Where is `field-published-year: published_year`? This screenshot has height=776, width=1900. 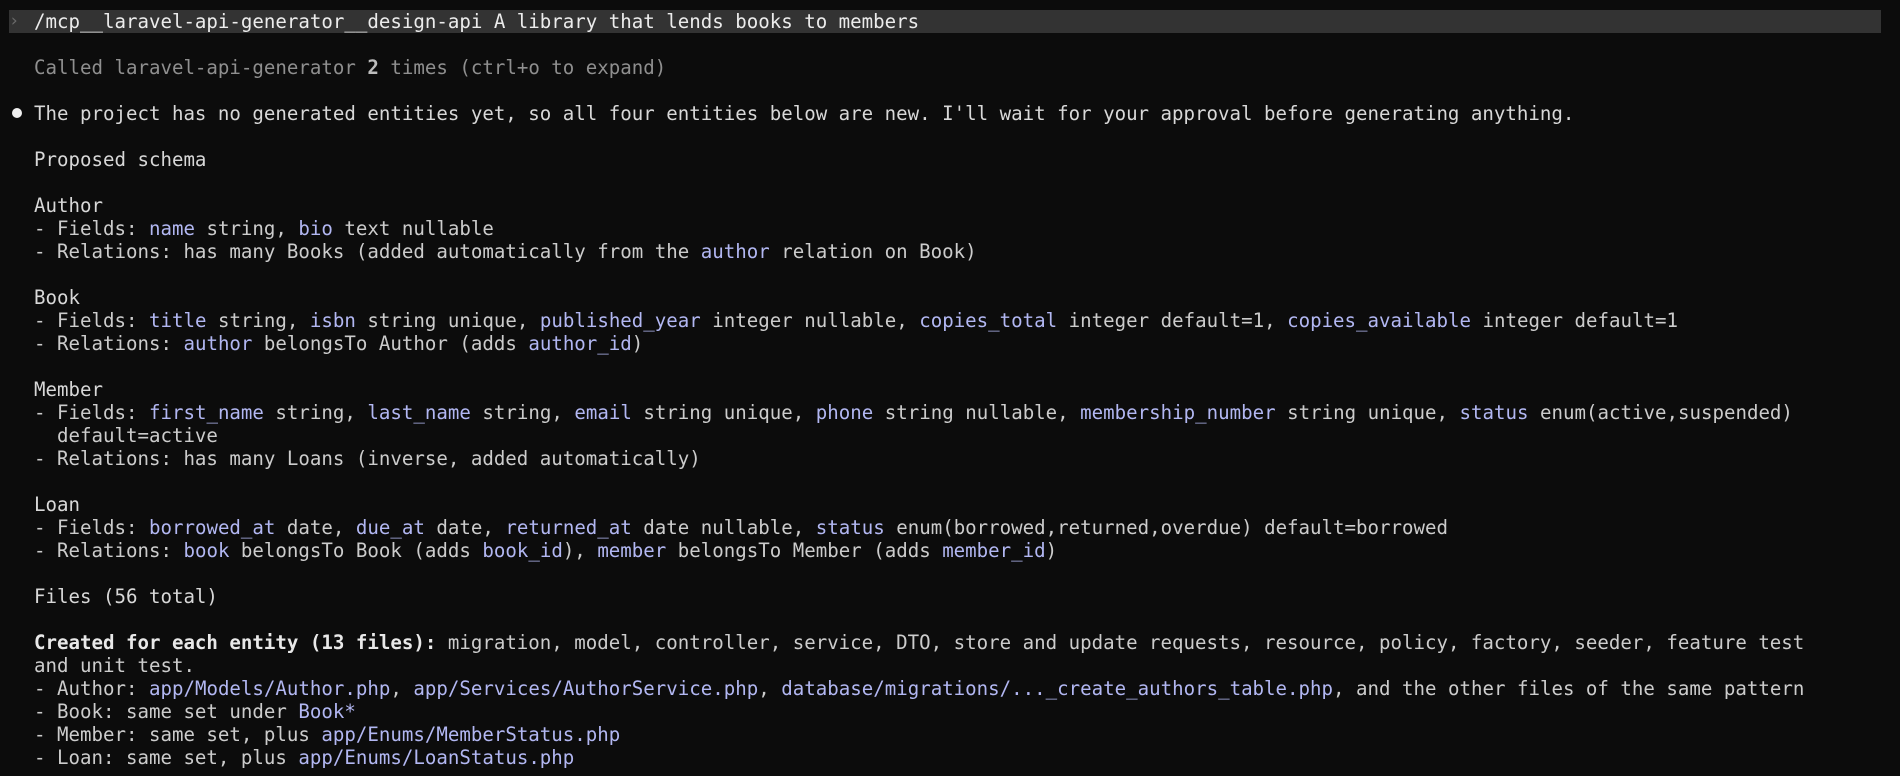 field-published-year: published_year is located at coordinates (620, 320).